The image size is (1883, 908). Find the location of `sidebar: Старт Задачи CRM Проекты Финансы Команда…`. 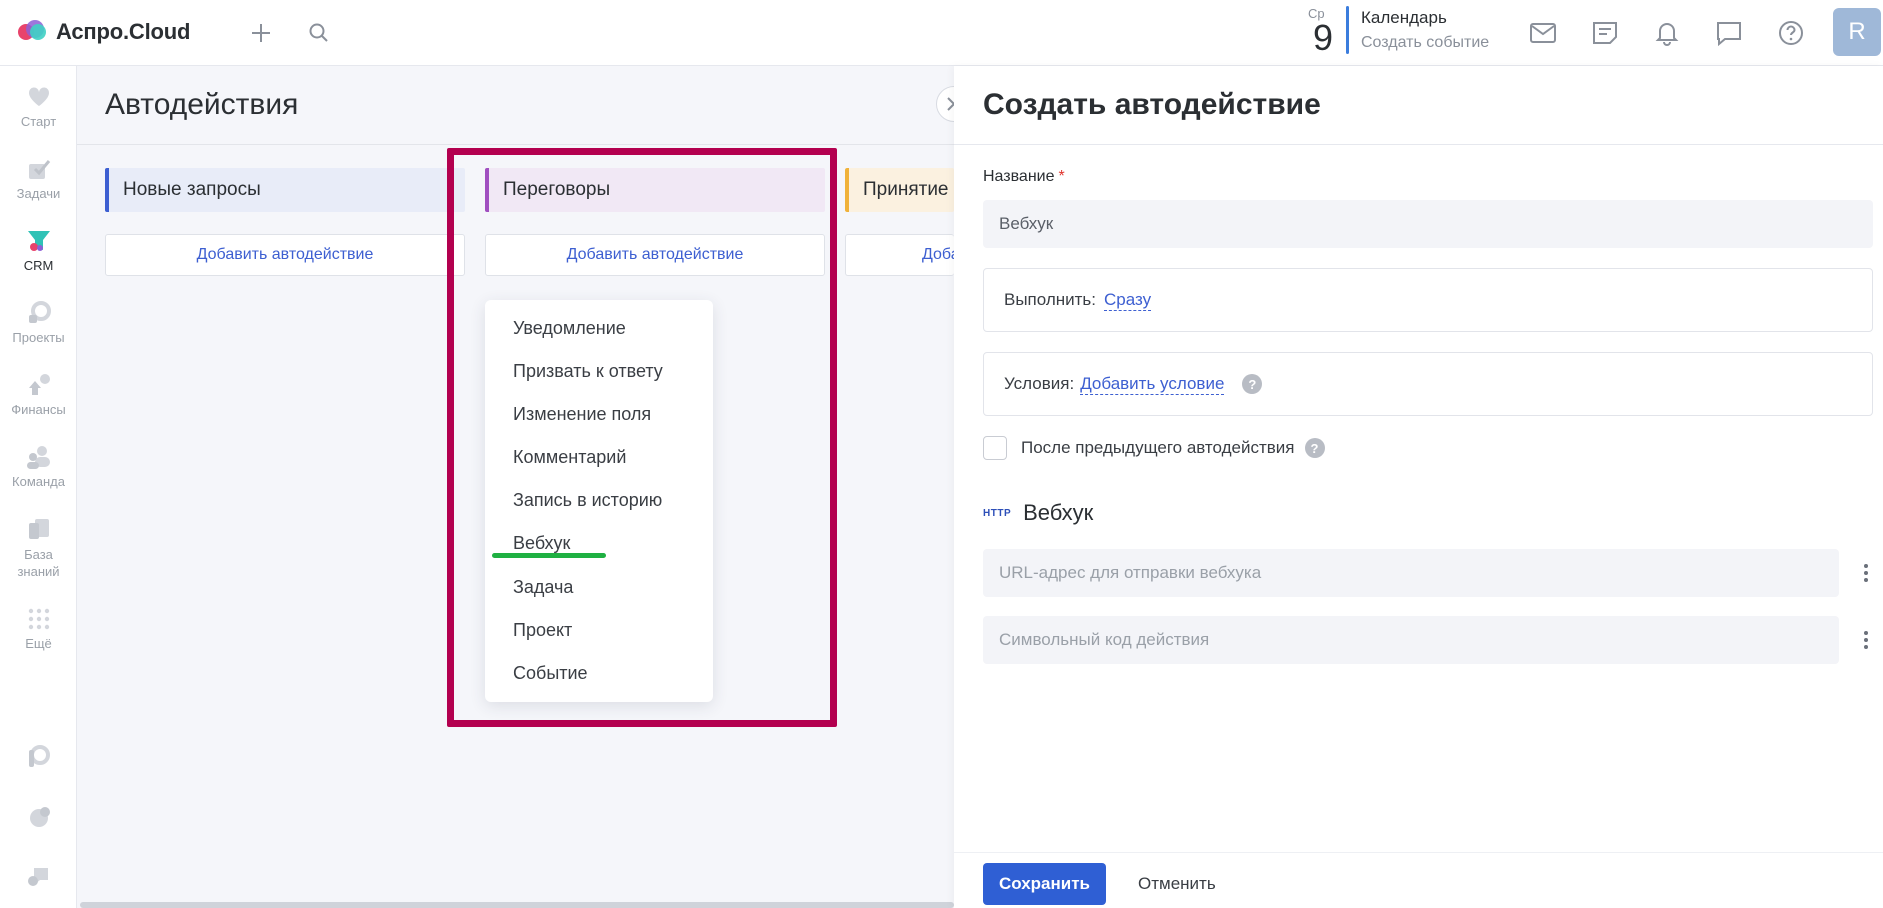

sidebar: Старт Задачи CRM Проекты Финансы Команда… is located at coordinates (38, 487).